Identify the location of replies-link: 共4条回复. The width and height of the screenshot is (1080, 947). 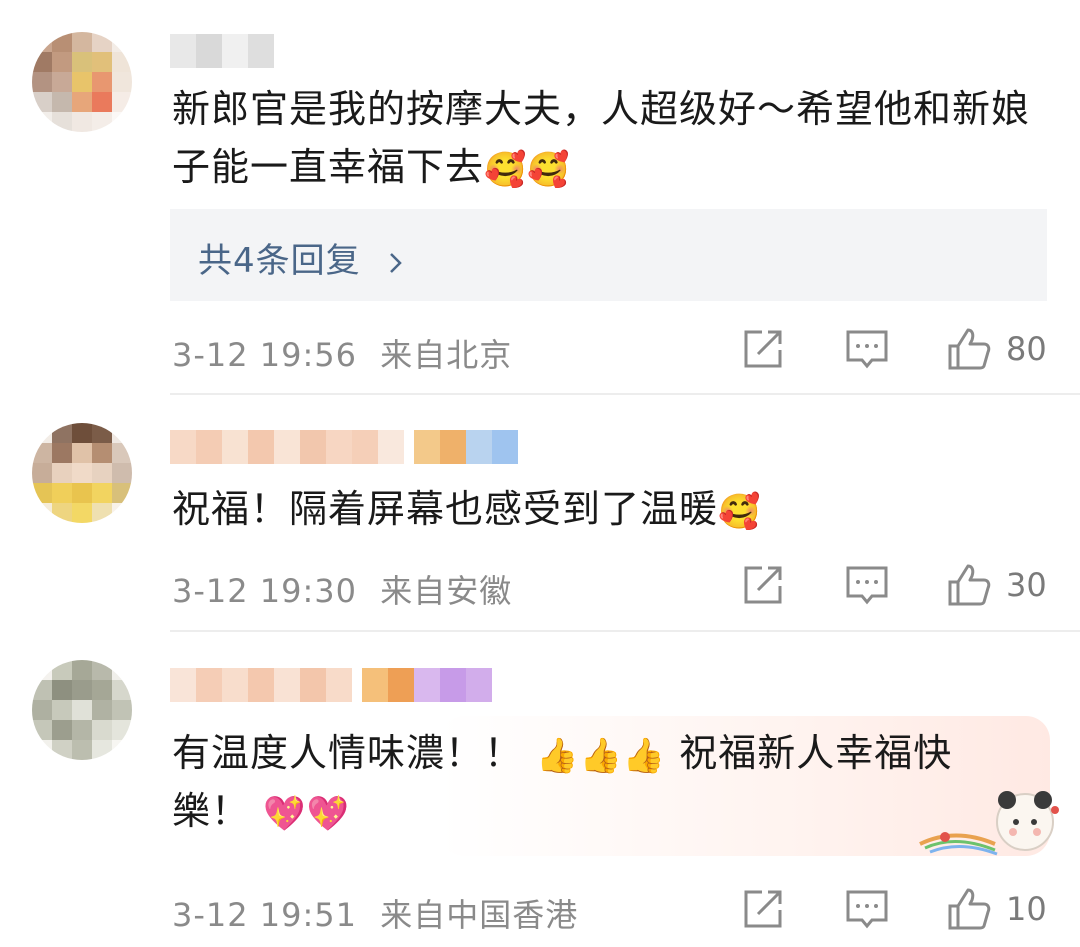
(302, 257).